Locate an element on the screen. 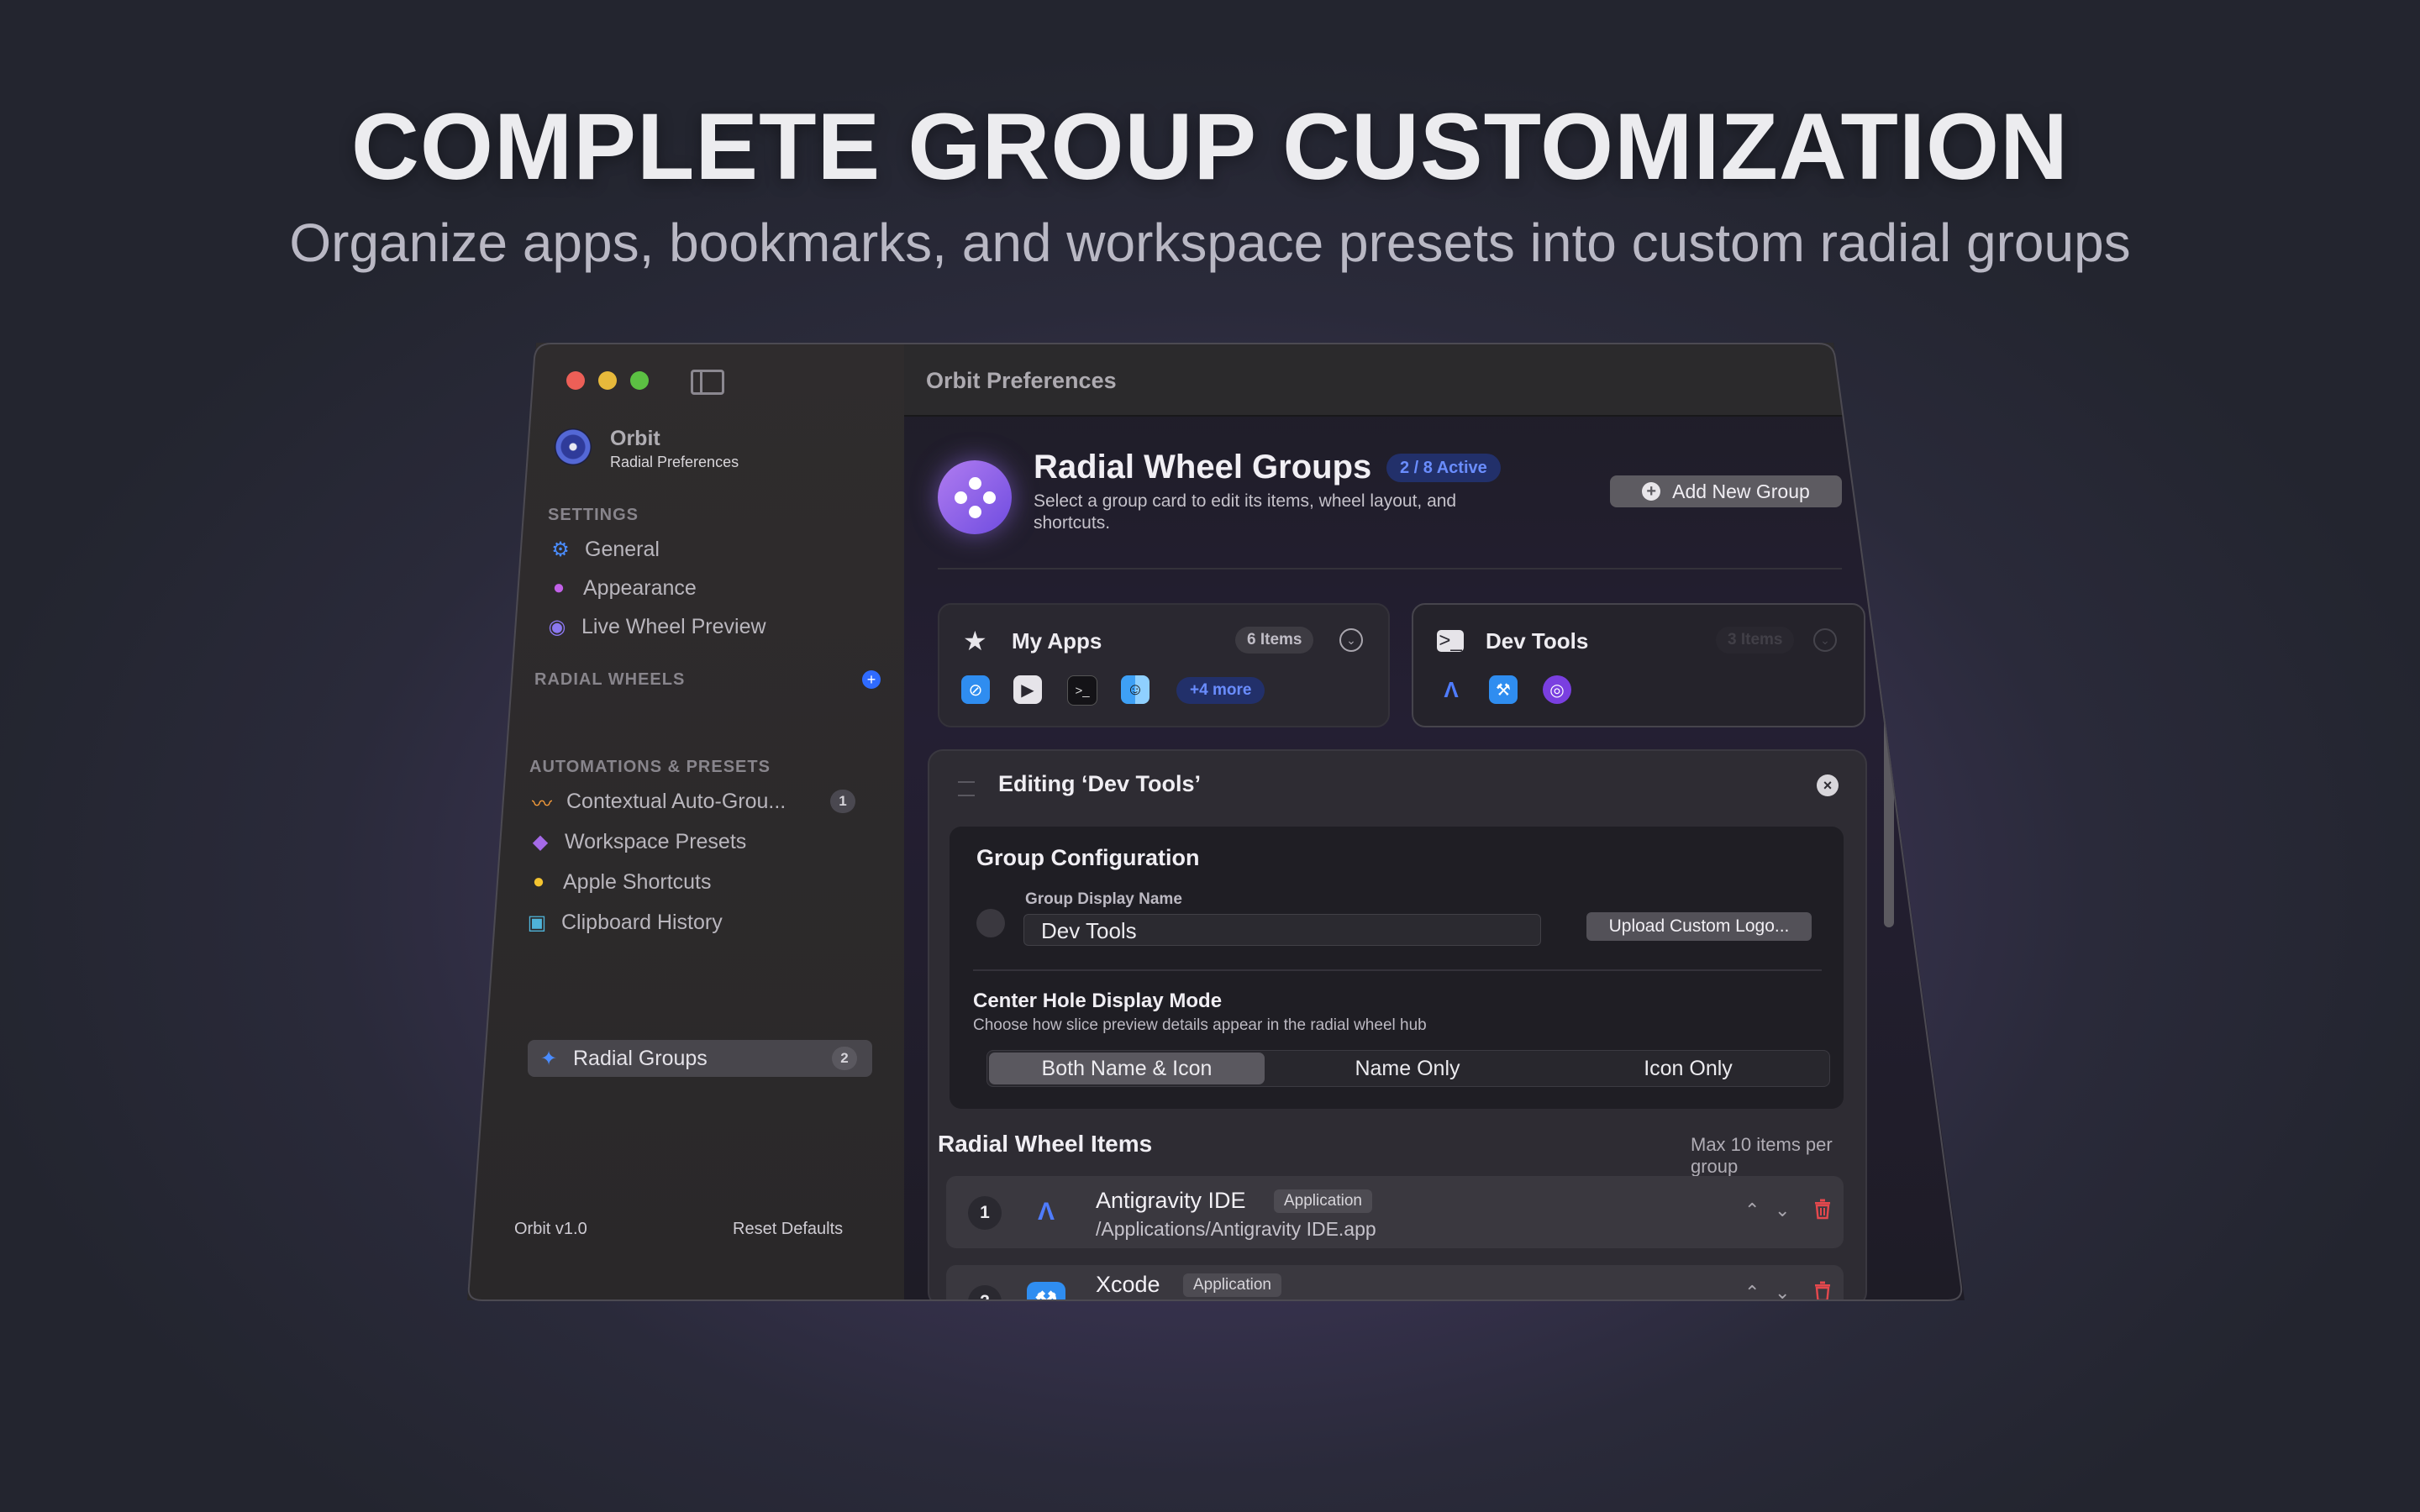 The image size is (2420, 1512). display-name-value: Dev Tools is located at coordinates (1089, 930).